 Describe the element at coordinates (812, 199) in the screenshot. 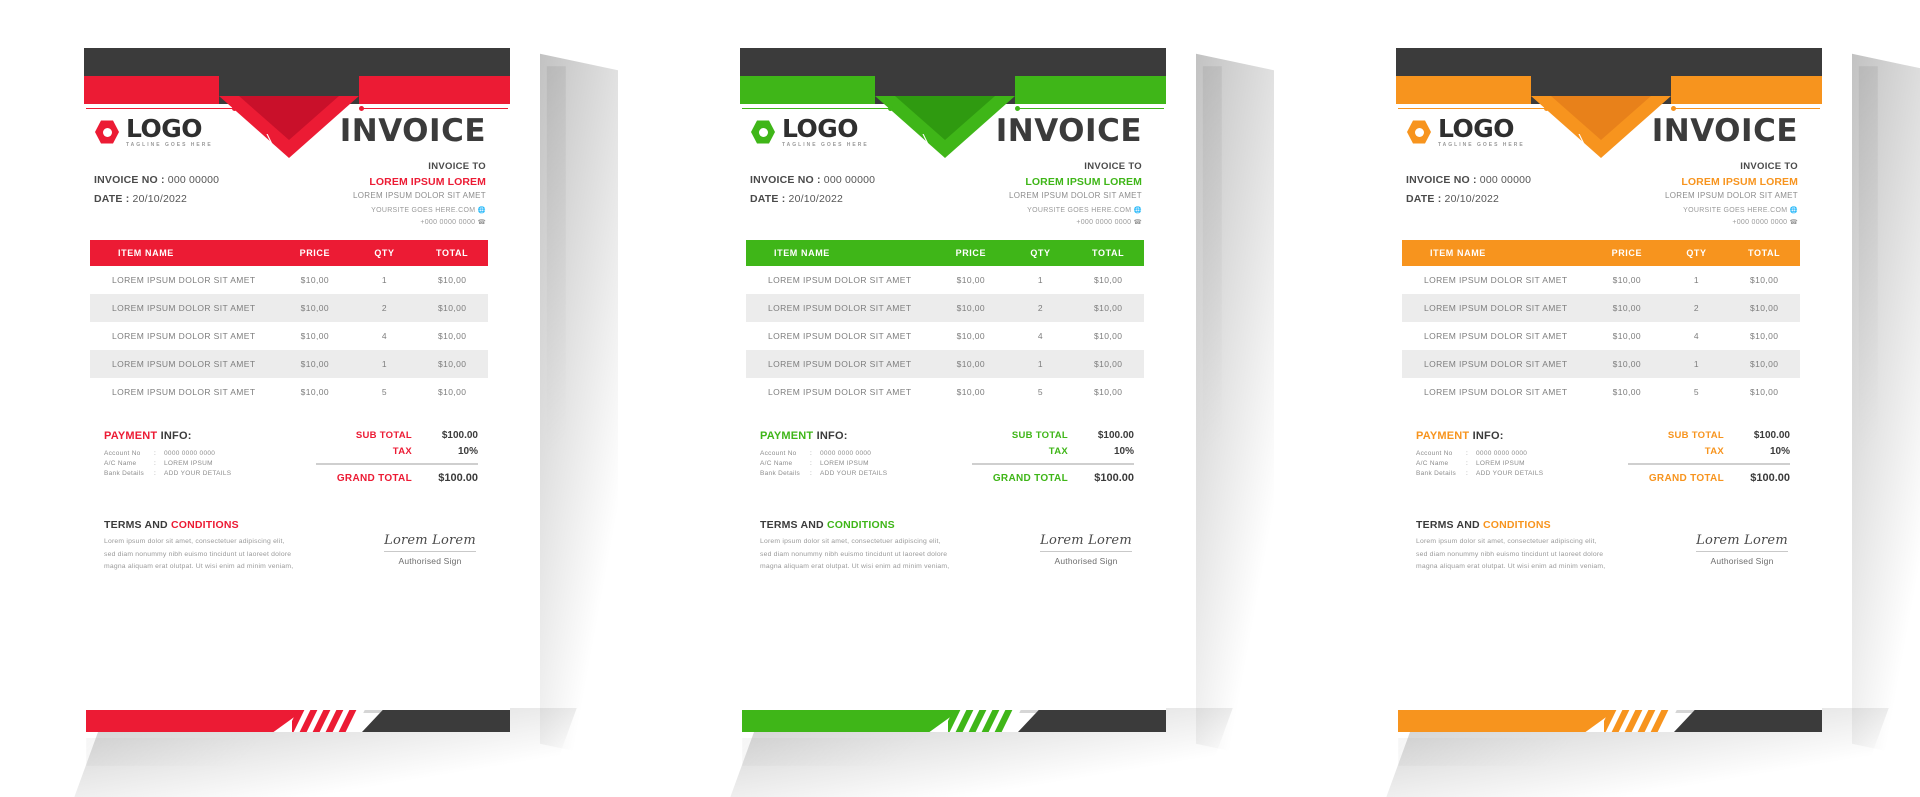

I see `invoice-date: DATE : 20/10/2022` at that location.